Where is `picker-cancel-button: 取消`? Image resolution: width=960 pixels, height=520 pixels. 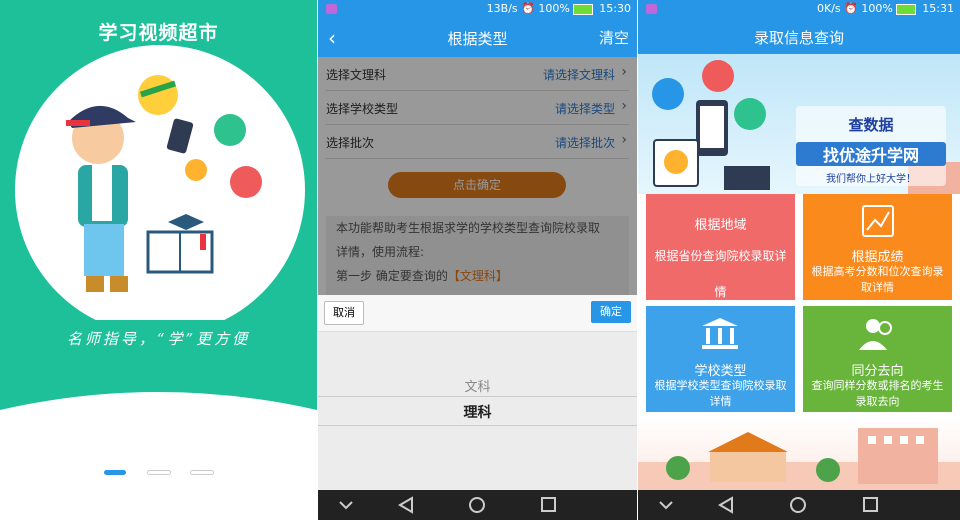
picker-cancel-button: 取消 is located at coordinates (344, 313).